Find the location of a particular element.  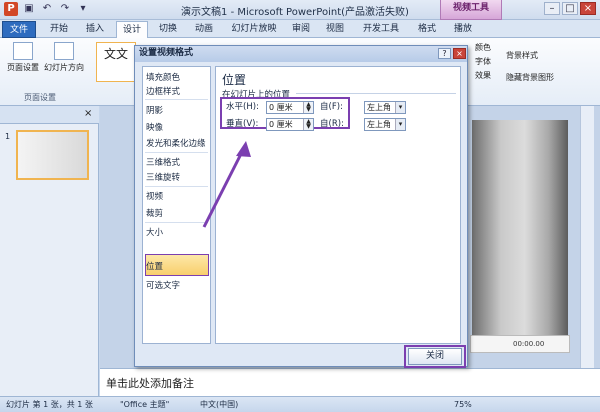

arrow-line is located at coordinates (224, 187).